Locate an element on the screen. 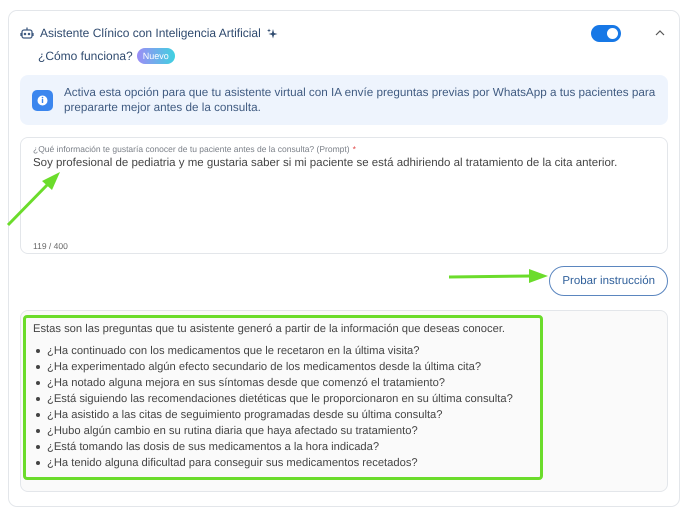 The width and height of the screenshot is (688, 516). section-title: Asistente Clínico con Inteligencia Artificial is located at coordinates (150, 33).